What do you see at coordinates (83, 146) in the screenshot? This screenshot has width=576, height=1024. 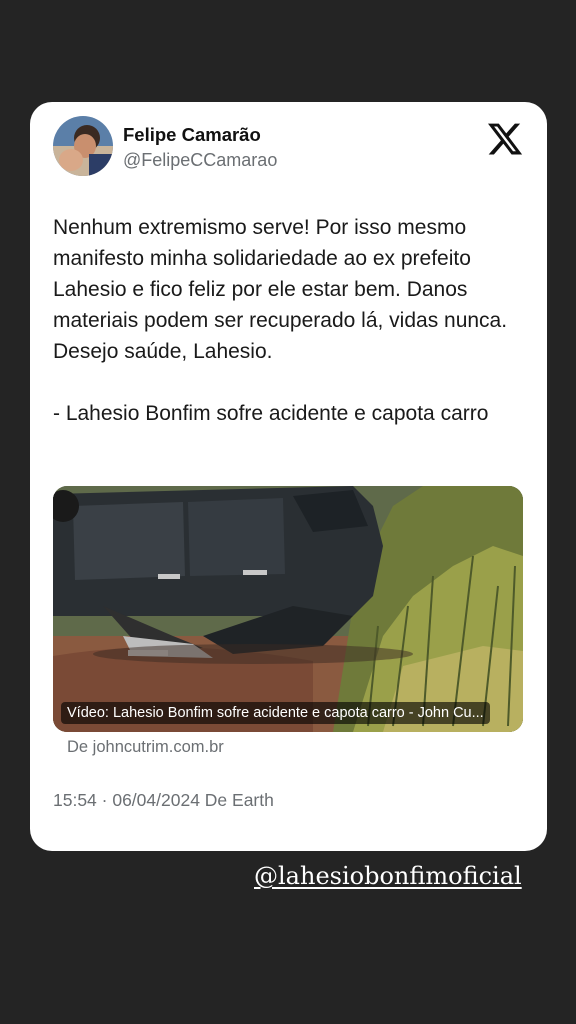 I see `avatar` at bounding box center [83, 146].